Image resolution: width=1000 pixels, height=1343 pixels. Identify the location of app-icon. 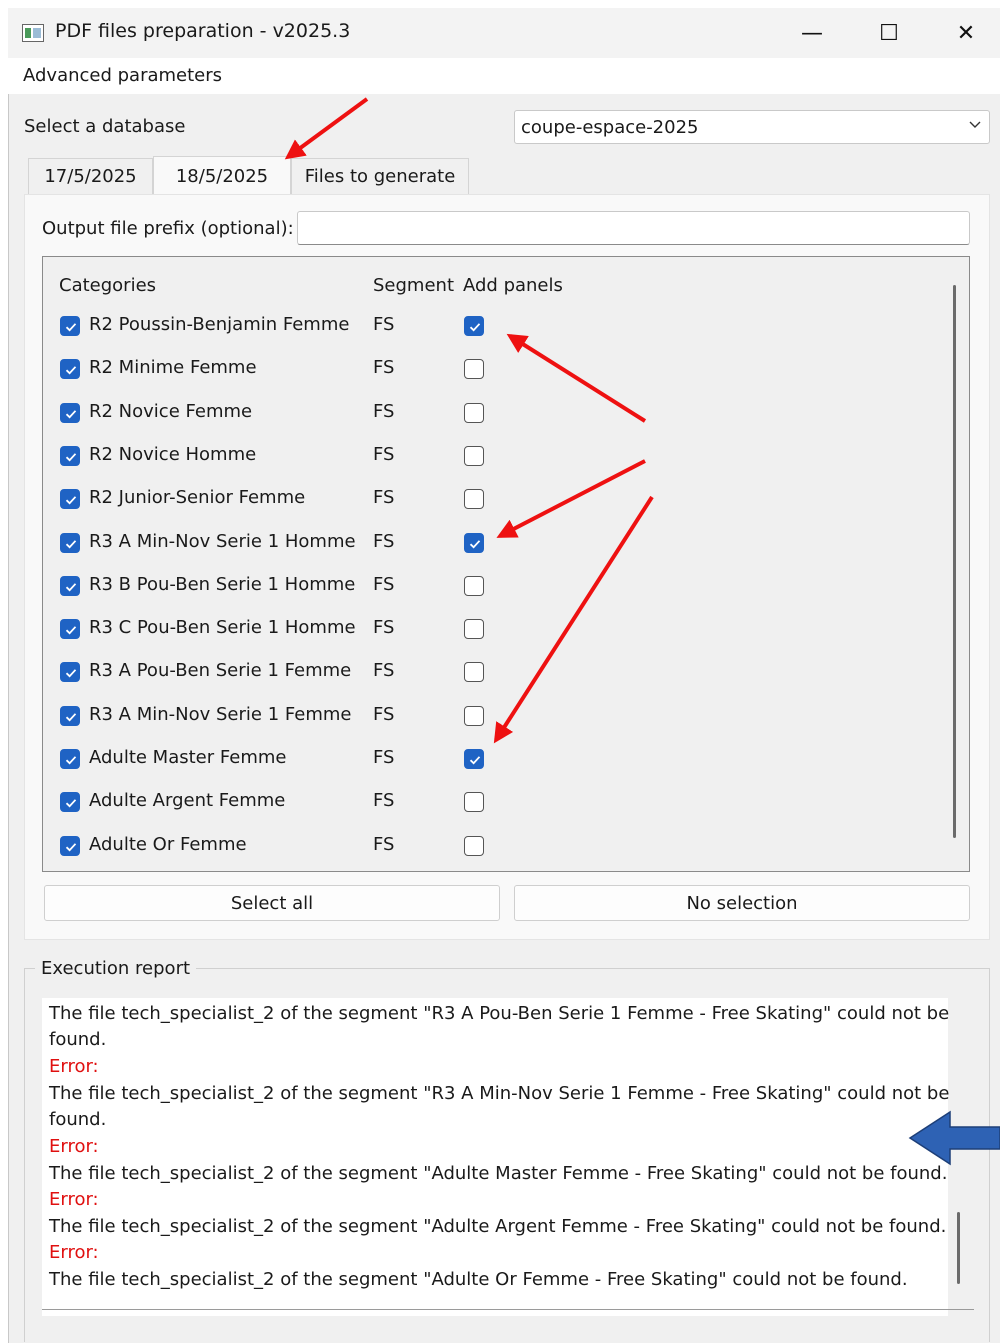
(33, 33).